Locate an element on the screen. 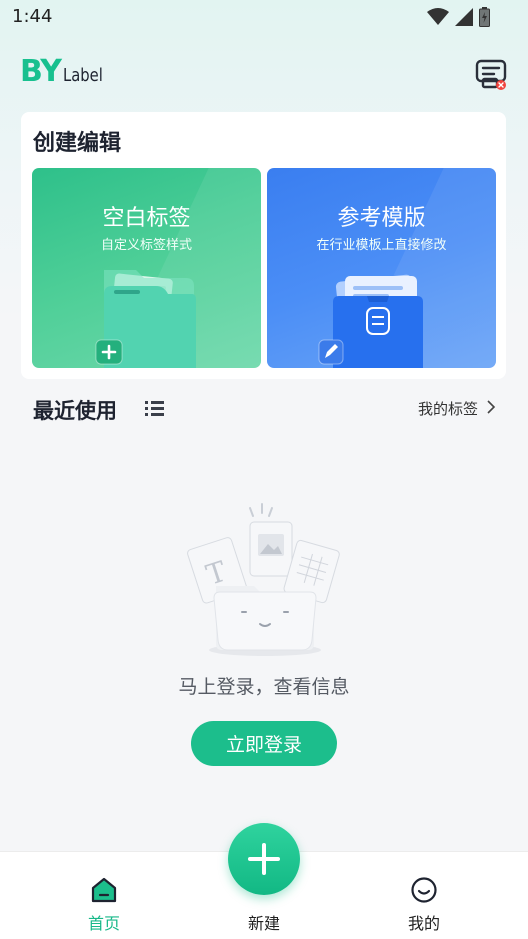 The image size is (528, 939). chevron-right-icon is located at coordinates (491, 408).